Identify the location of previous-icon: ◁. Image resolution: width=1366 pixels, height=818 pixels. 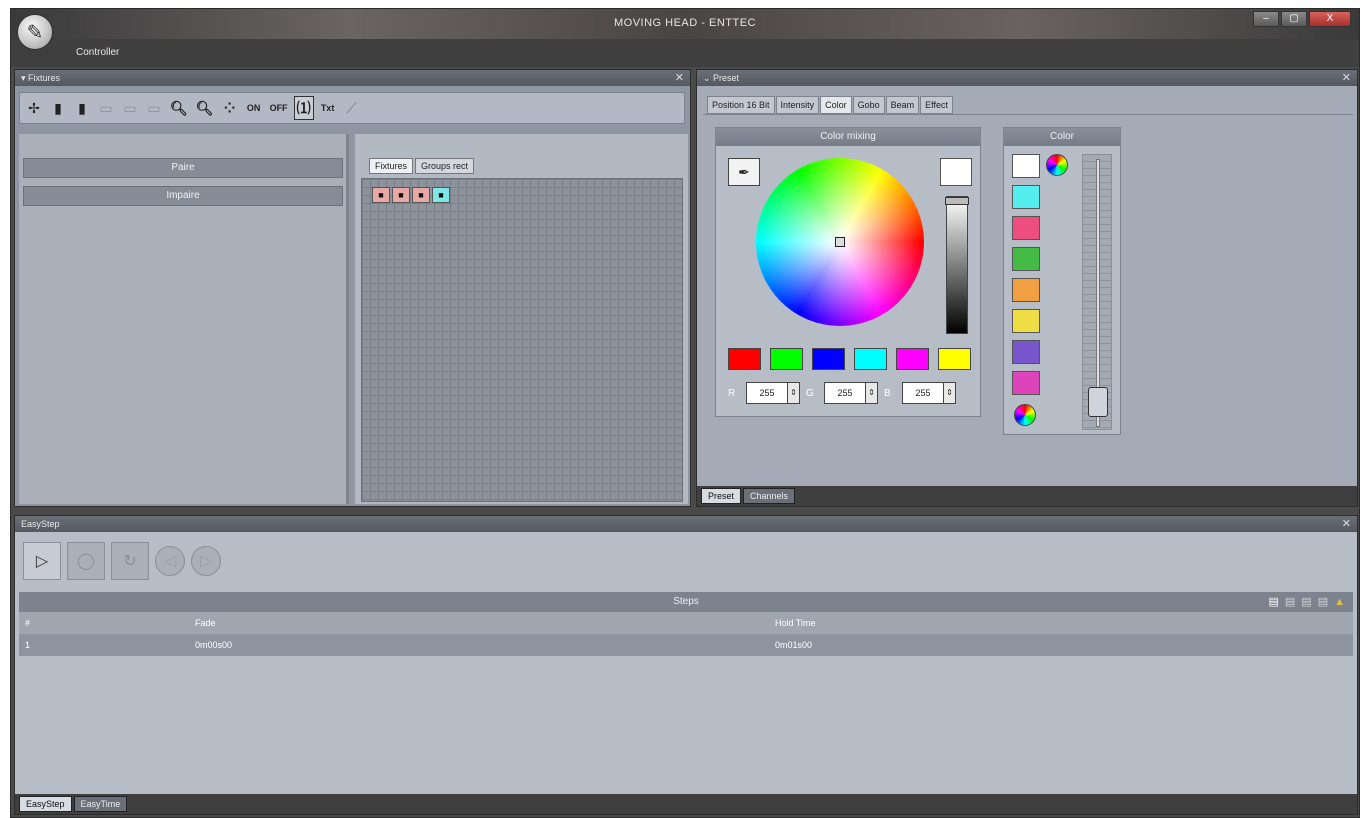
(170, 561).